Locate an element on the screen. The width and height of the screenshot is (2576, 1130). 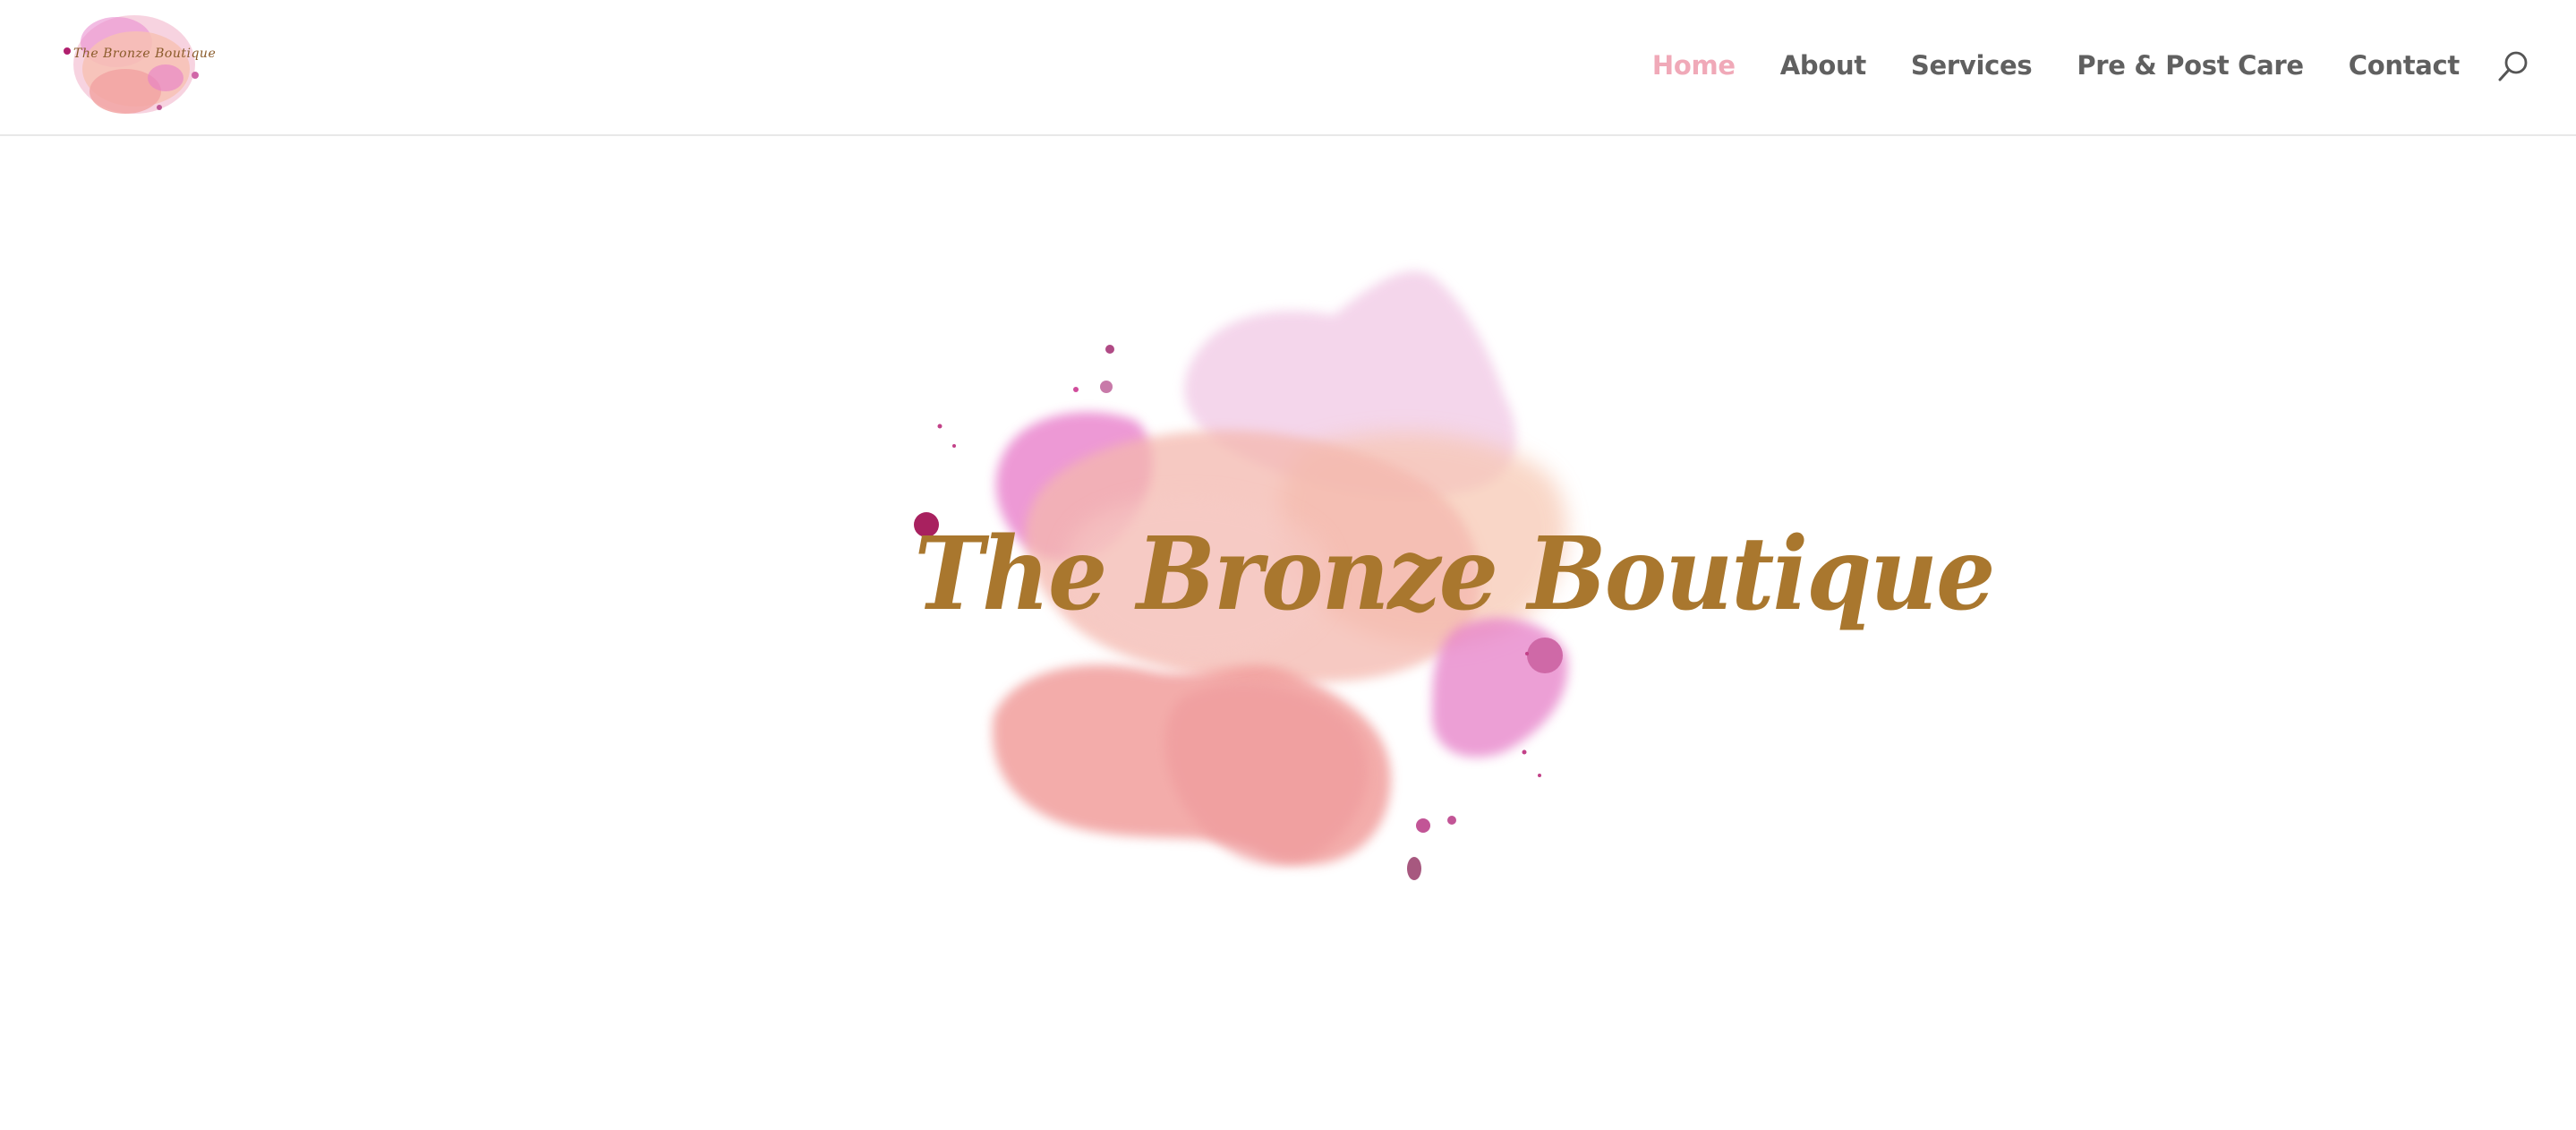
logo-splash-graphic is located at coordinates (131, 64).